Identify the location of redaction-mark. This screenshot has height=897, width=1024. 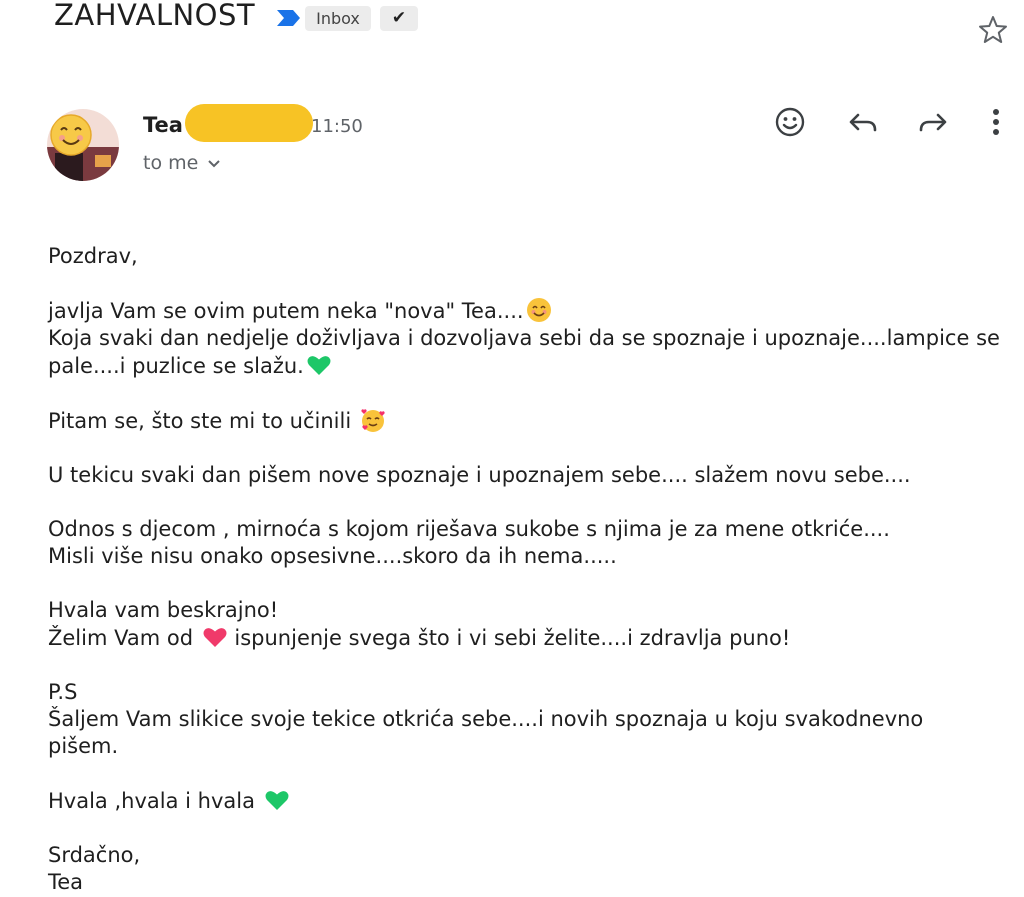
(249, 123).